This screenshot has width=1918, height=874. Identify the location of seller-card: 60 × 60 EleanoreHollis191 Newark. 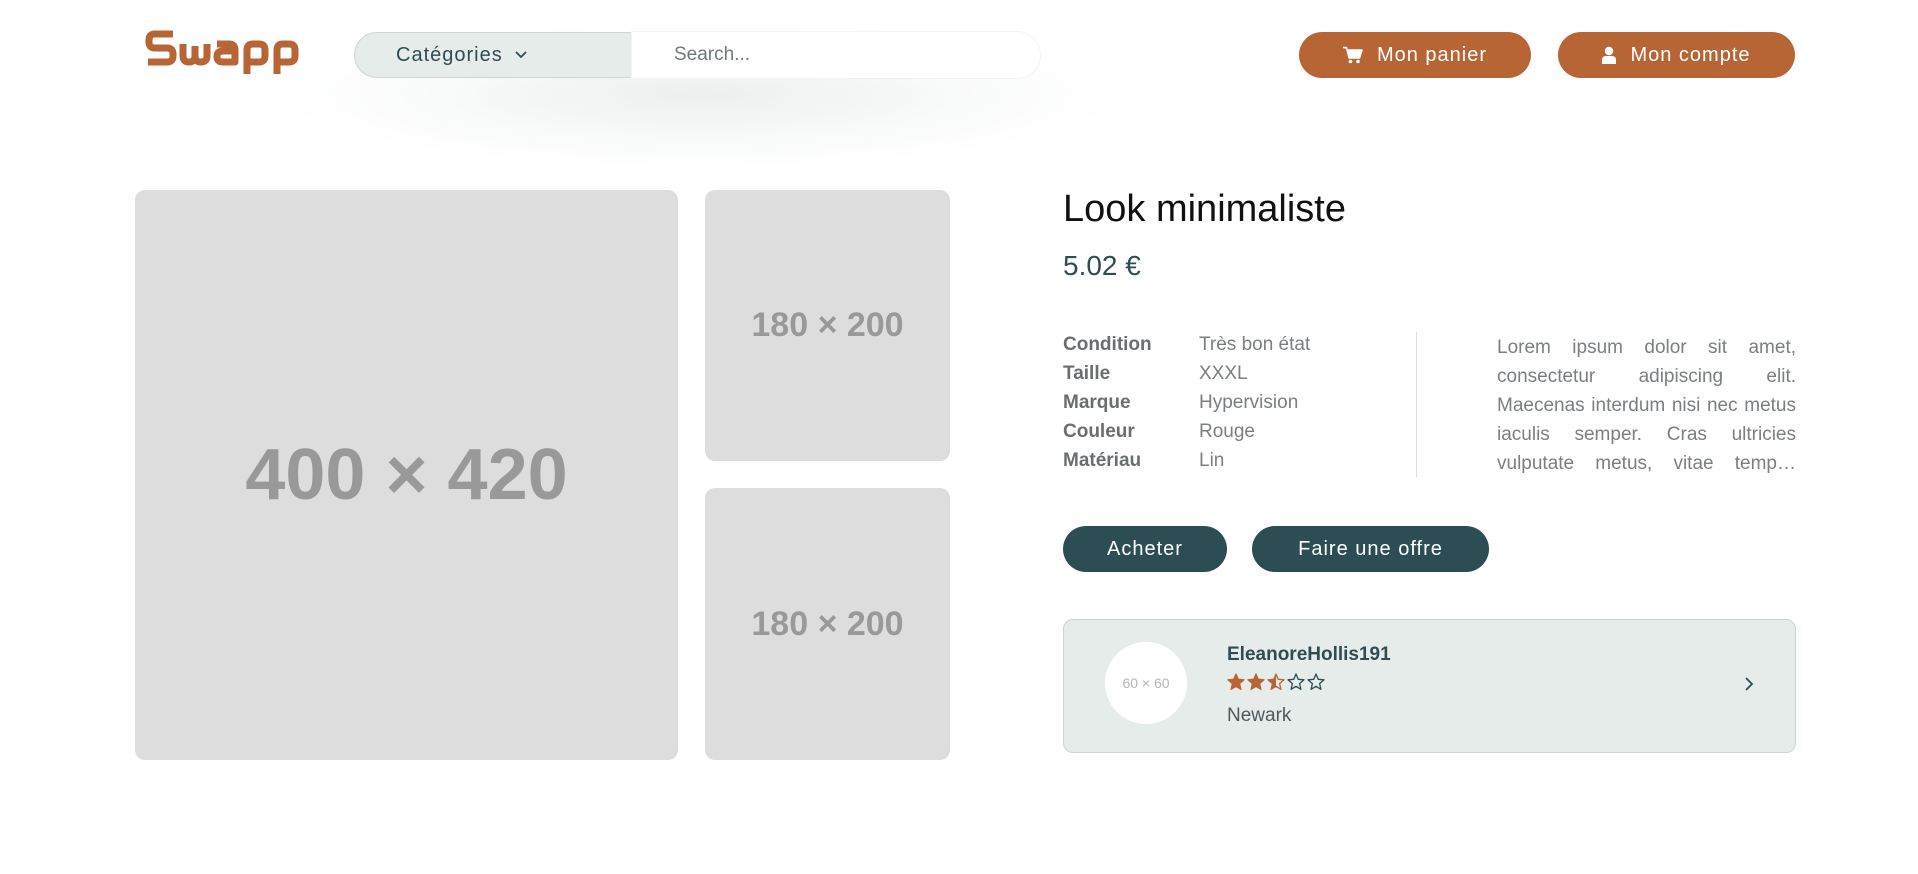
(1429, 686).